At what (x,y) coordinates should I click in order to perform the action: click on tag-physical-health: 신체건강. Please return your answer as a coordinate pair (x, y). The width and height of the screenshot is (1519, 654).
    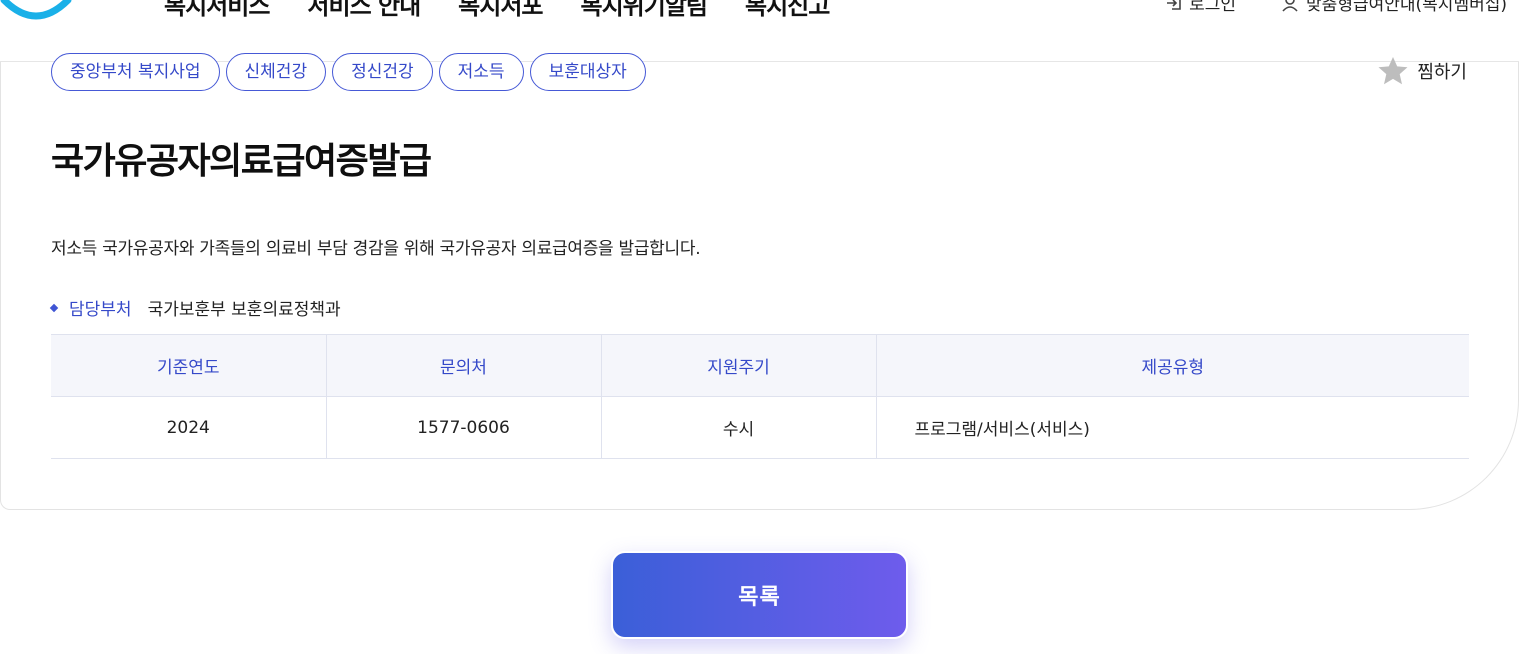
    Looking at the image, I should click on (276, 72).